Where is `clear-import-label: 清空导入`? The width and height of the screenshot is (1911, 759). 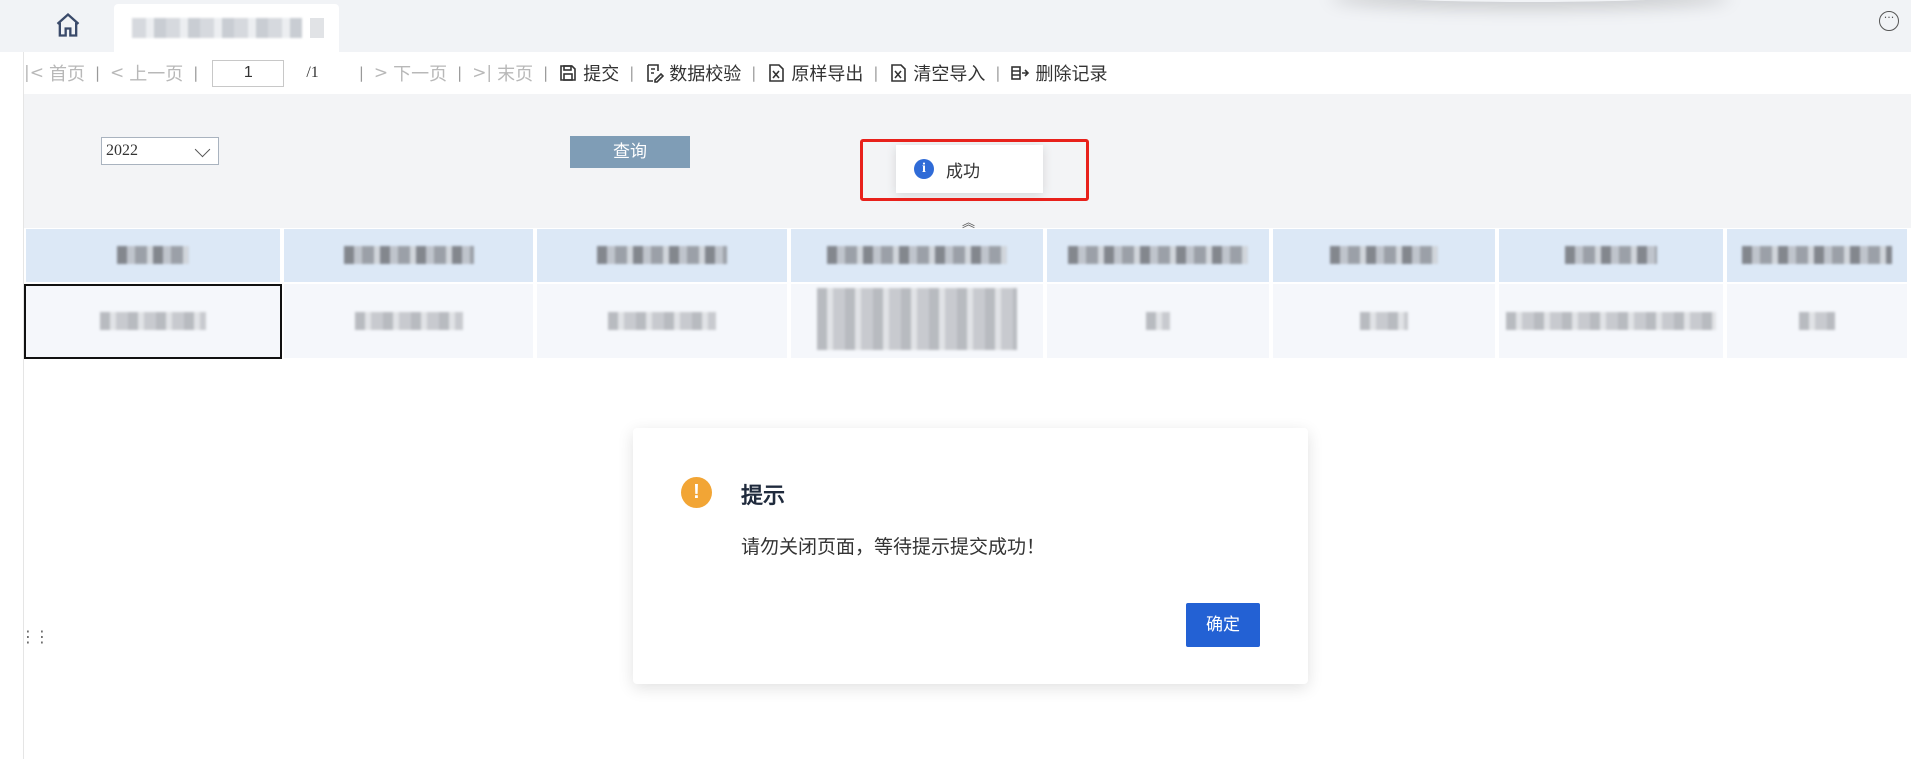 clear-import-label: 清空导入 is located at coordinates (949, 74).